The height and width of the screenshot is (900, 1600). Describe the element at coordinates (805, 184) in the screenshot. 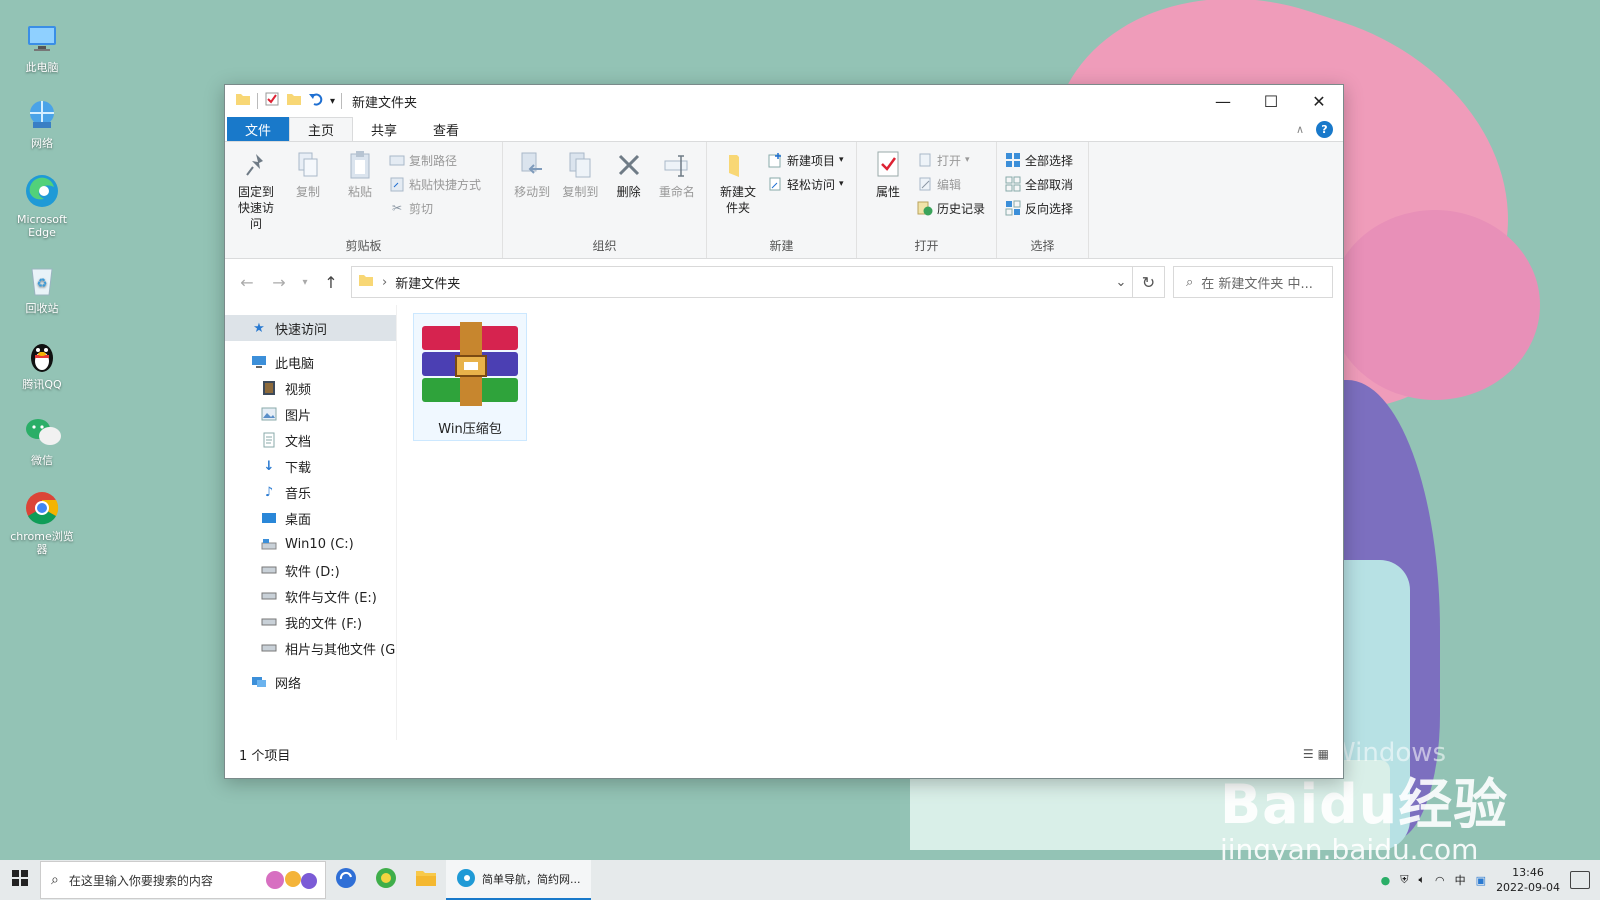

I see `easy-access-button: 轻松访问 ▾` at that location.